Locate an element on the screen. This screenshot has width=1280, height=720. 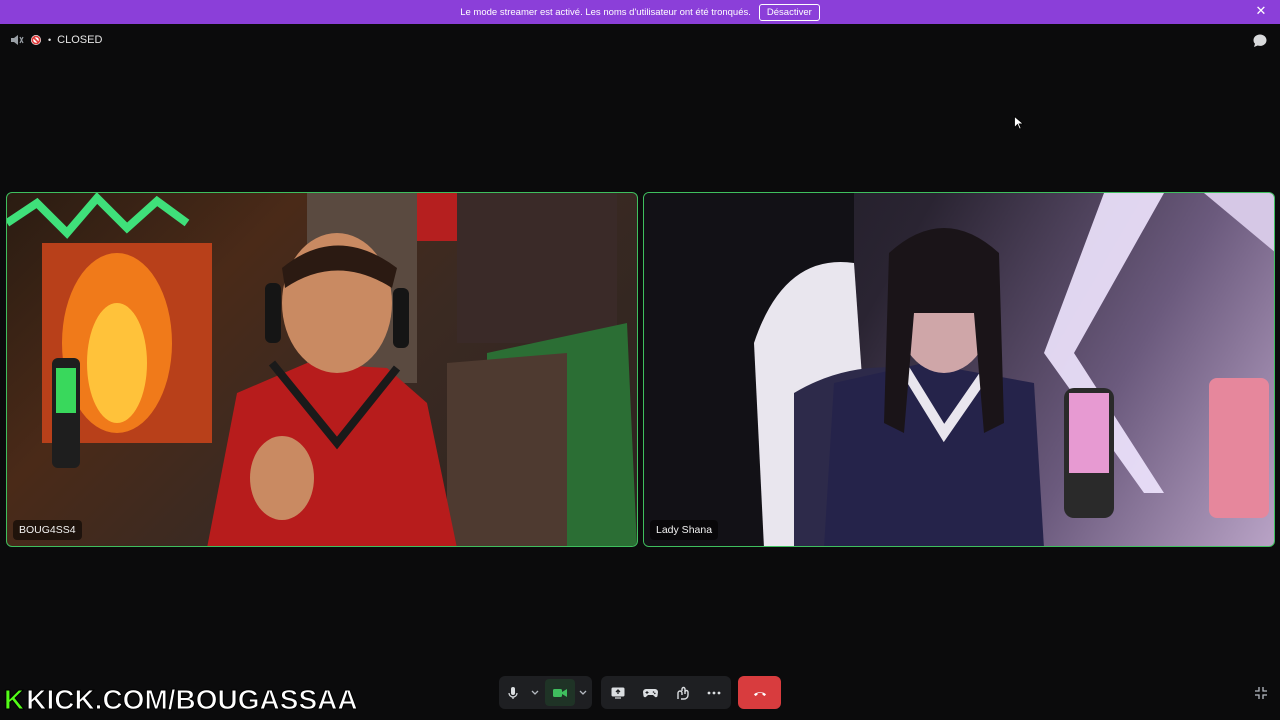
camera-options-button is located at coordinates (583, 692).